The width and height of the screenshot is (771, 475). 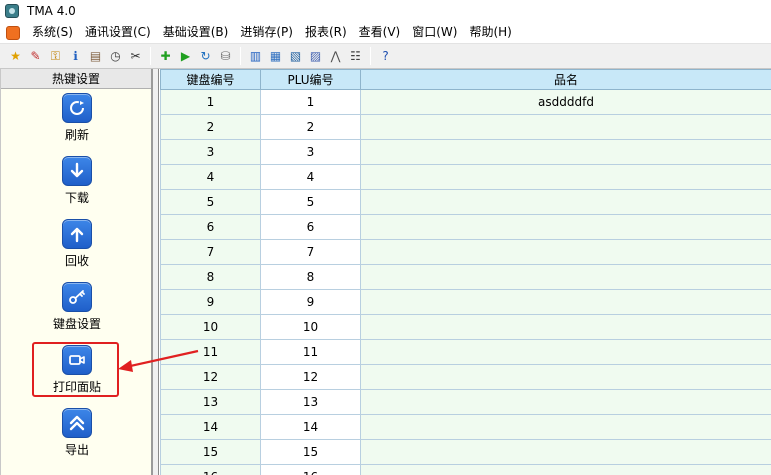 What do you see at coordinates (565, 102) in the screenshot?
I see `product-name-cell: asddddfd` at bounding box center [565, 102].